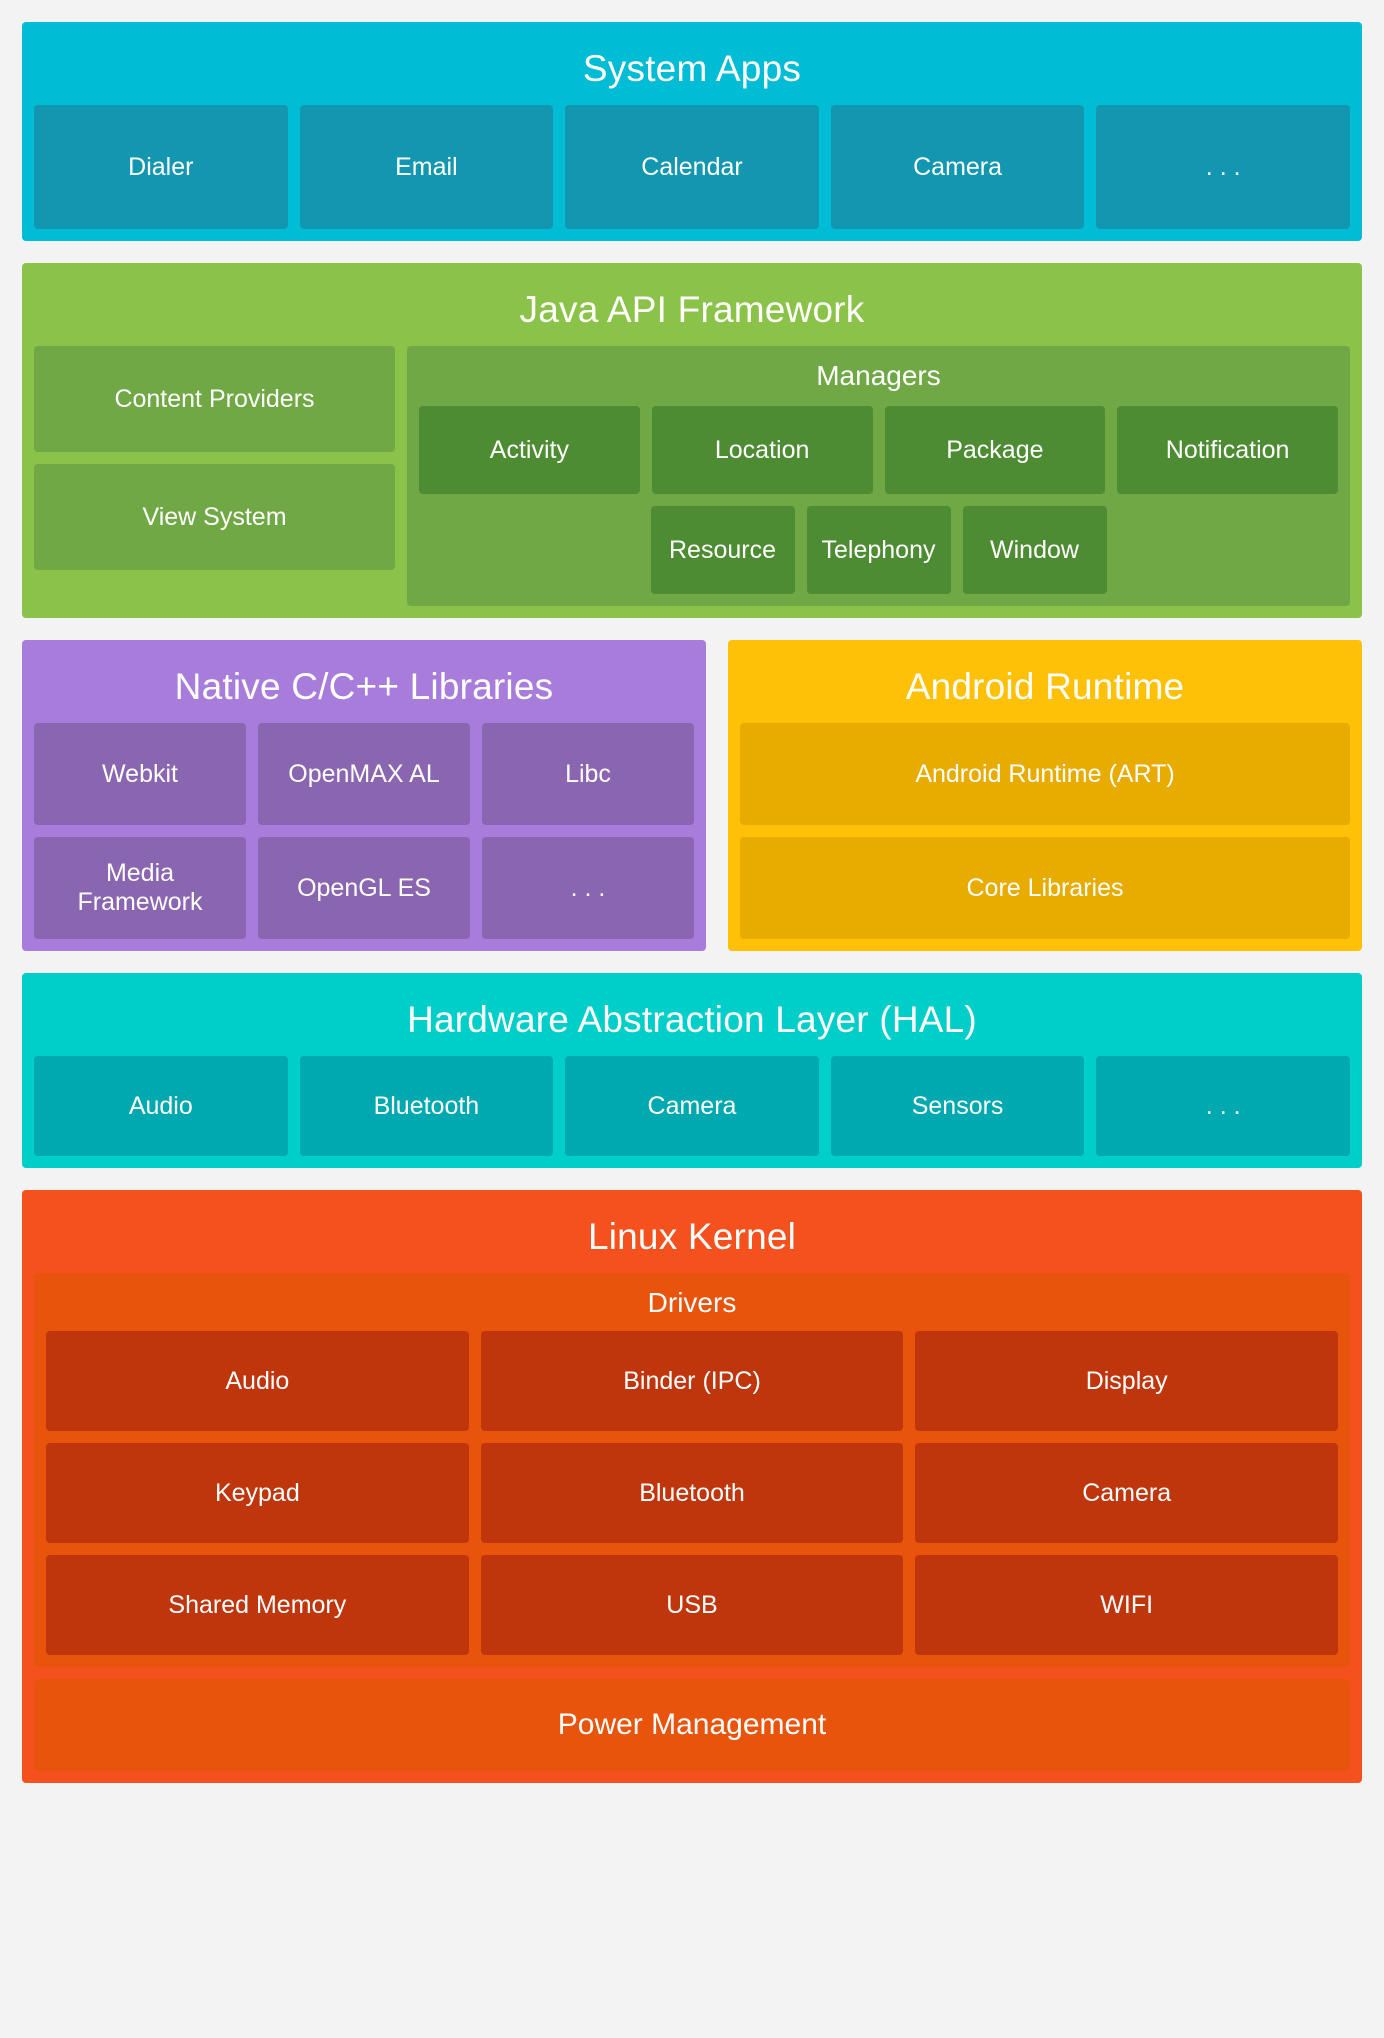 This screenshot has height=2038, width=1384. What do you see at coordinates (257, 1381) in the screenshot?
I see `tile-driver-audio: Audio` at bounding box center [257, 1381].